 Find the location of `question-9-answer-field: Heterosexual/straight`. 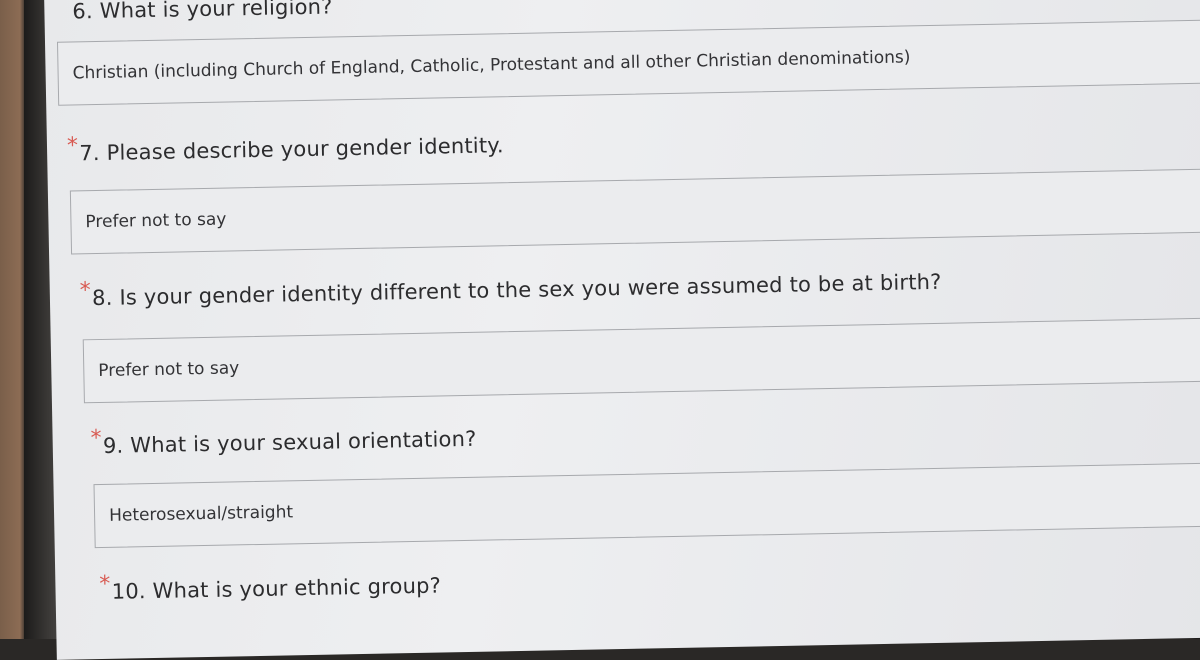

question-9-answer-field: Heterosexual/straight is located at coordinates (646, 505).